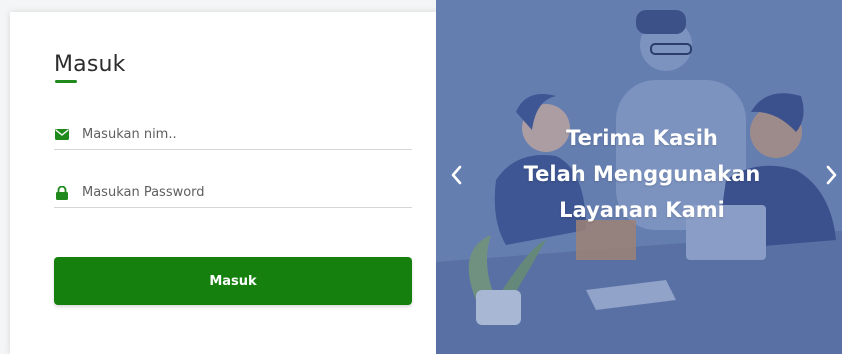 This screenshot has height=354, width=842. I want to click on chevron-right-icon, so click(831, 175).